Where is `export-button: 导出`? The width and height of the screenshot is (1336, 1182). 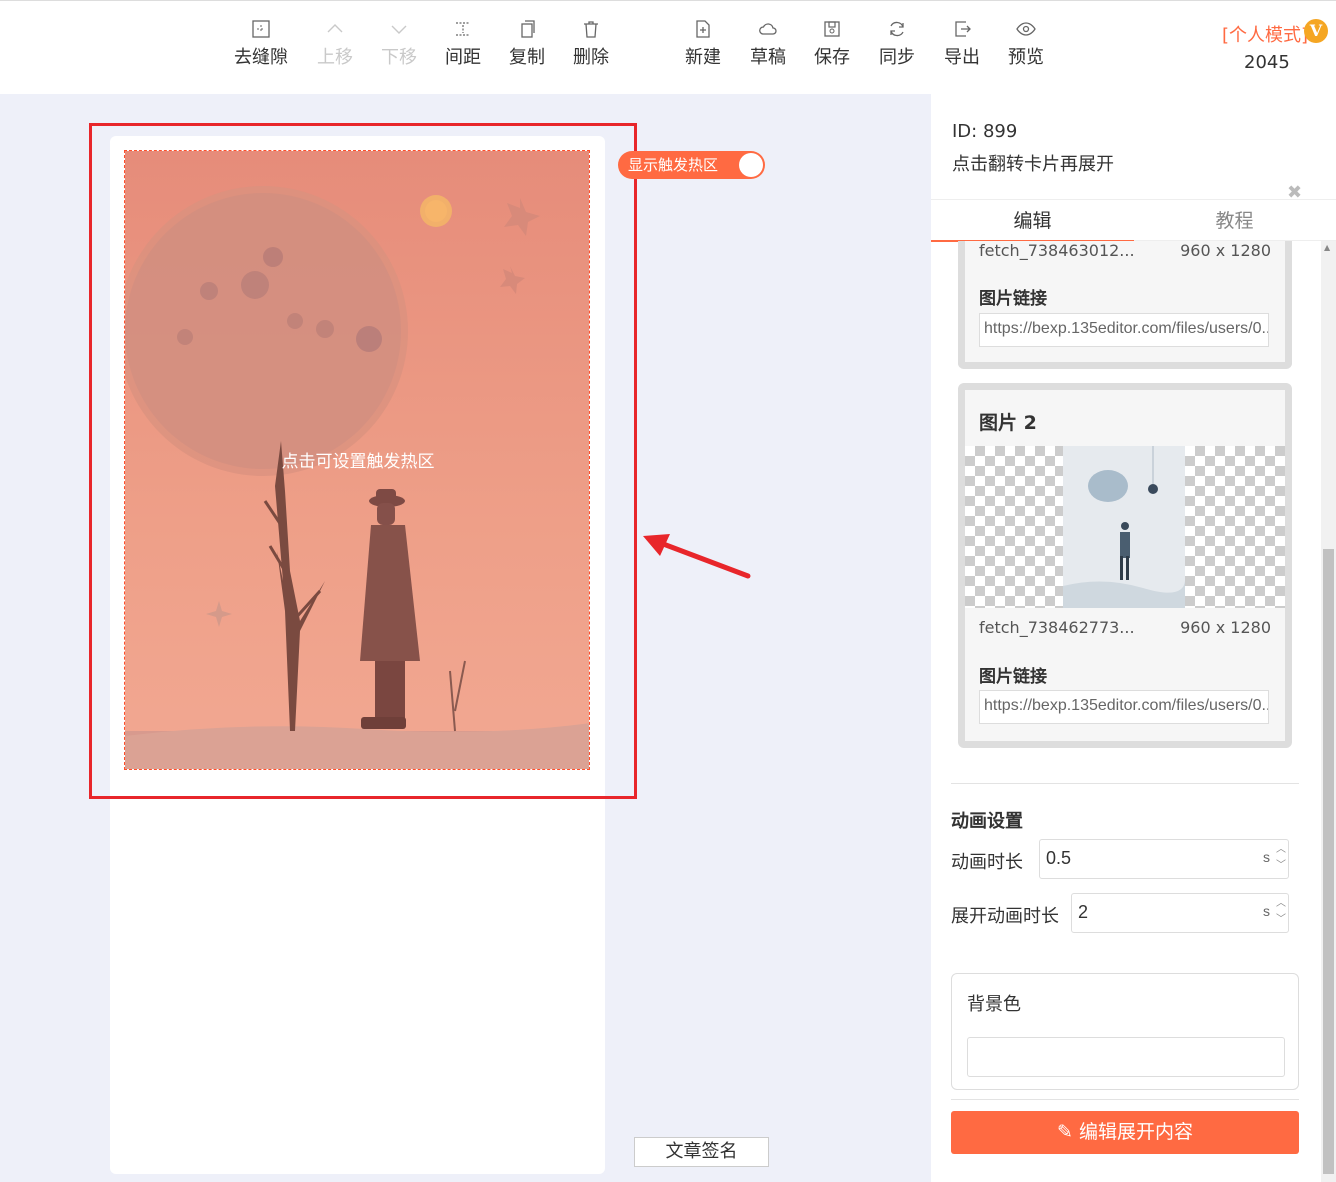
export-button: 导出 is located at coordinates (962, 44).